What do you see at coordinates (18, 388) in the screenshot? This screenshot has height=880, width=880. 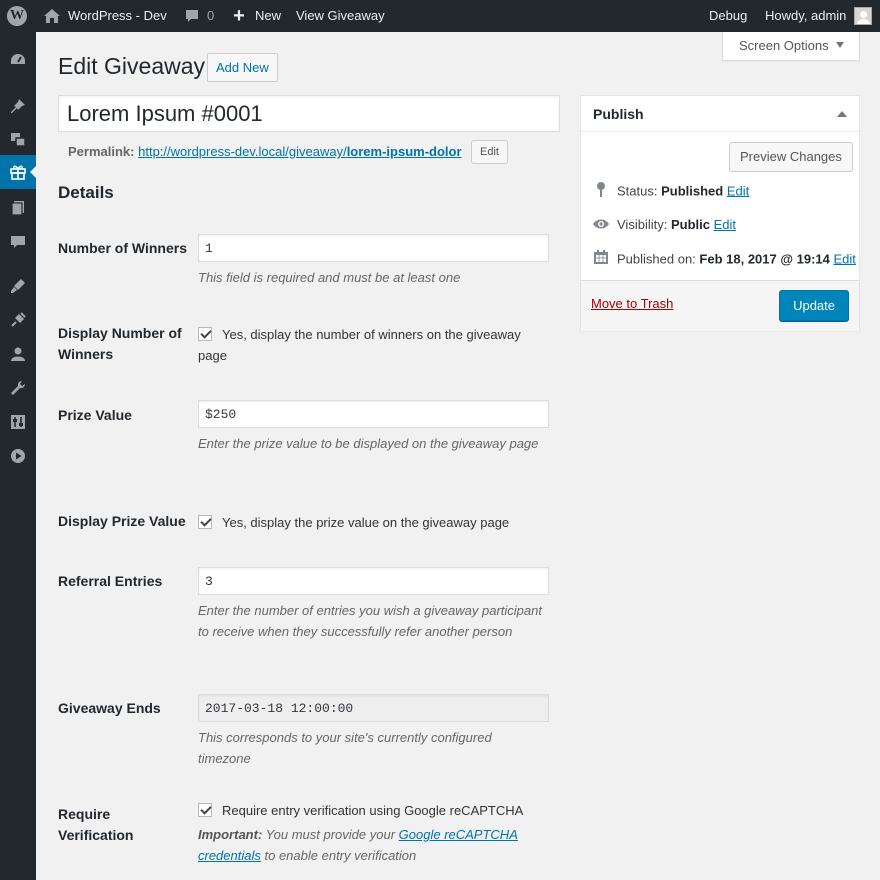 I see `tools-icon` at bounding box center [18, 388].